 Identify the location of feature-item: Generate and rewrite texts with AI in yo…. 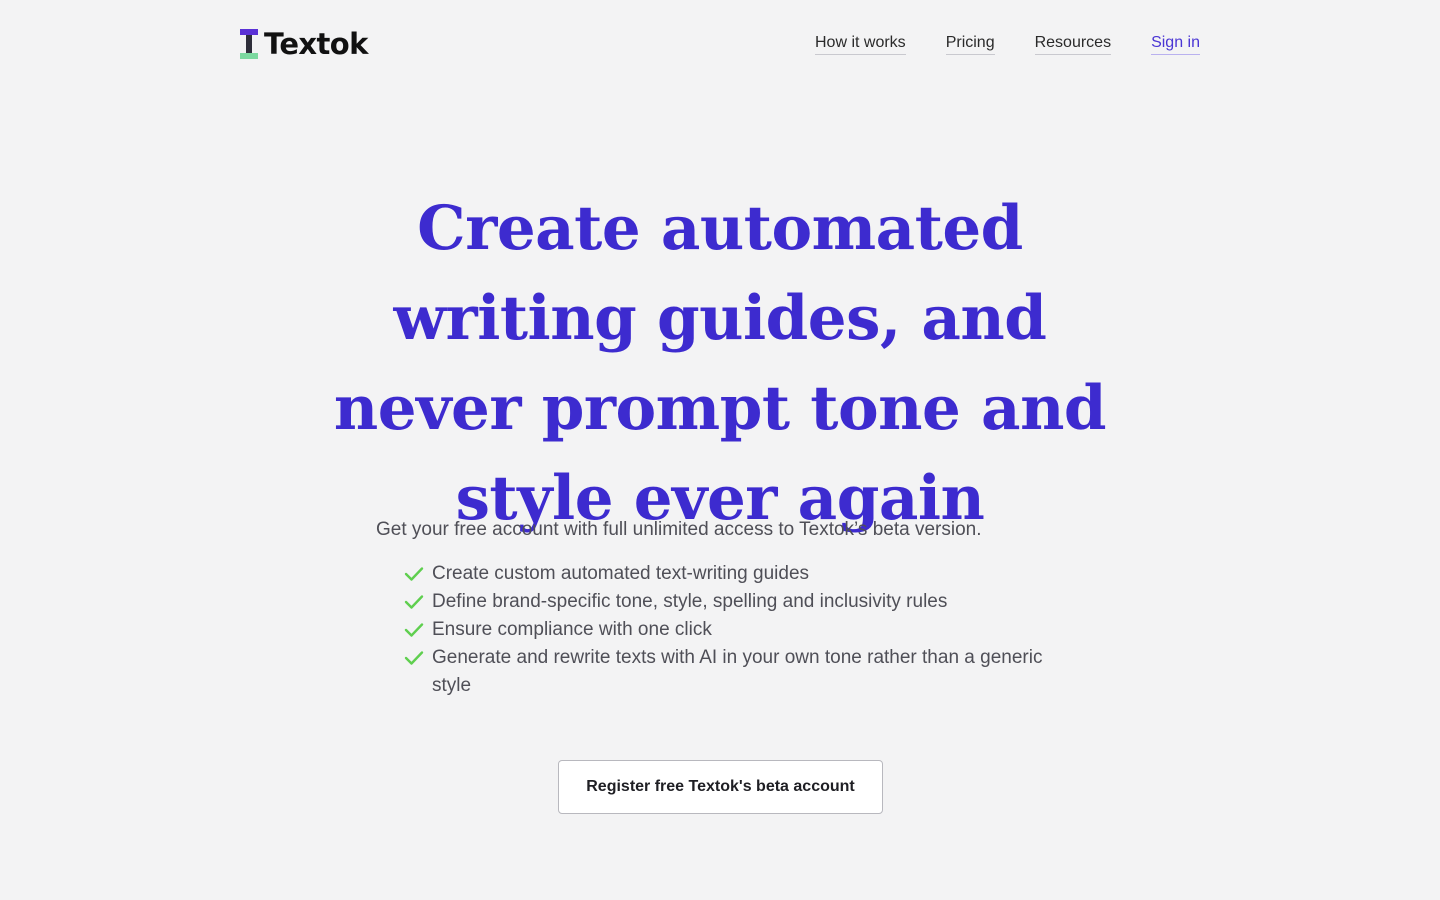
(721, 672).